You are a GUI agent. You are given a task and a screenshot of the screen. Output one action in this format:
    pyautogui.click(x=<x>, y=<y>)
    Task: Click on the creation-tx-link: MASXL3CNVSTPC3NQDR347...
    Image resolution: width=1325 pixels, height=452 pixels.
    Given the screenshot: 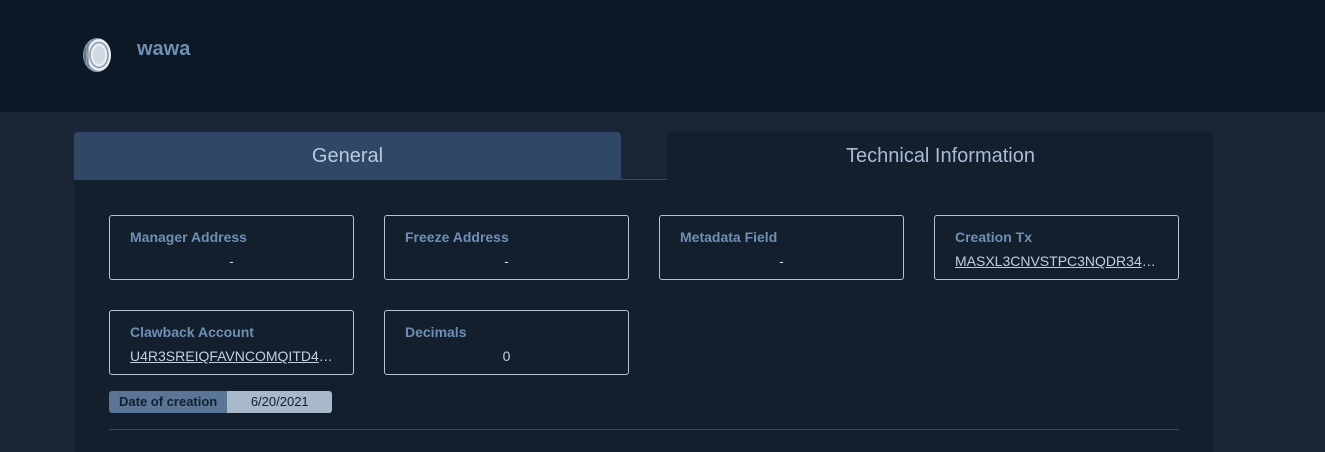 What is the action you would take?
    pyautogui.click(x=1057, y=261)
    